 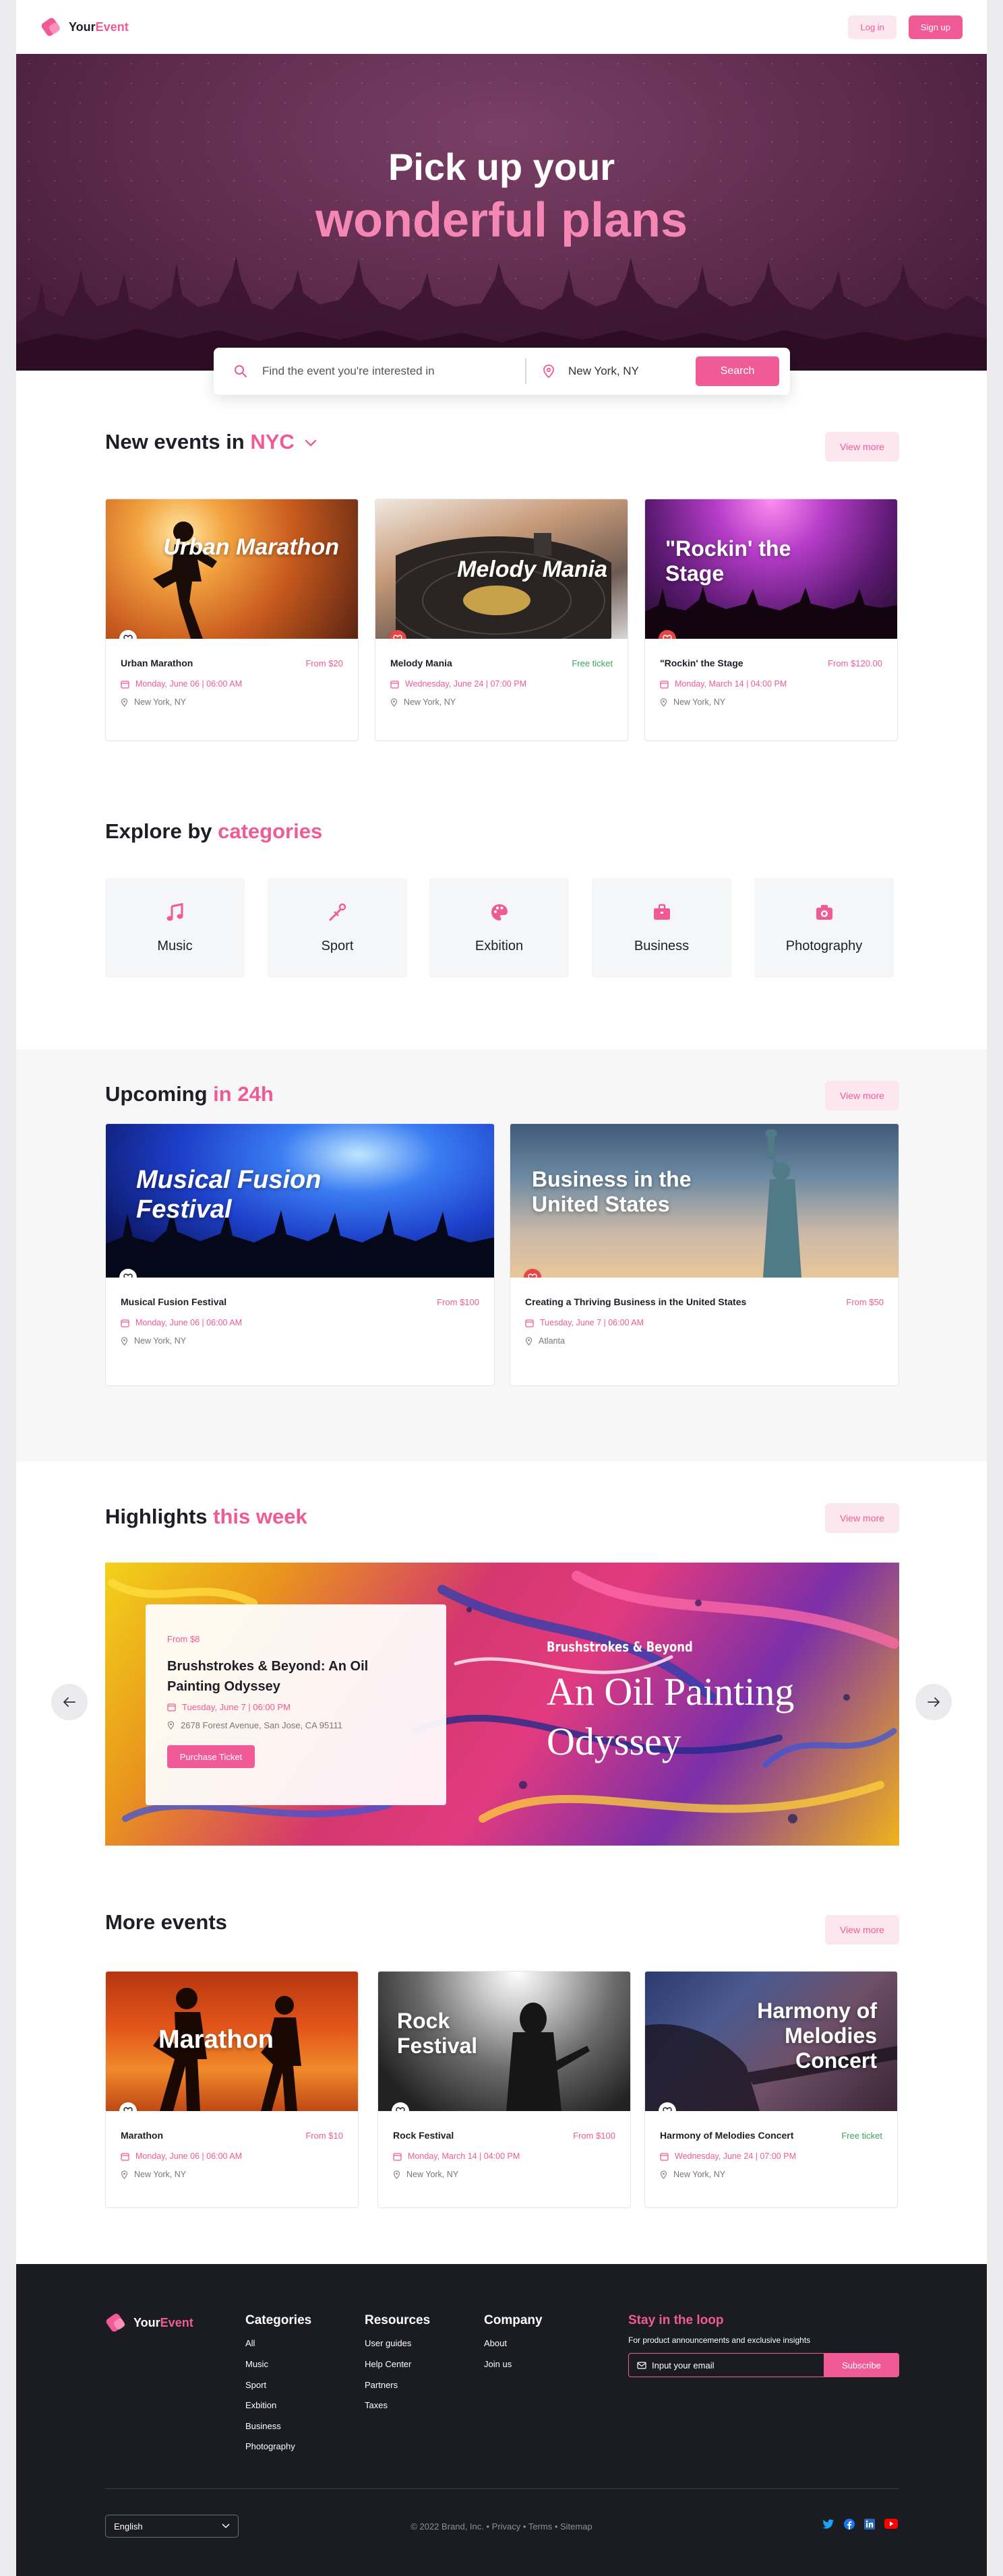 I want to click on event-date: Monday, June 06 | 06:00 AM, so click(x=188, y=2156).